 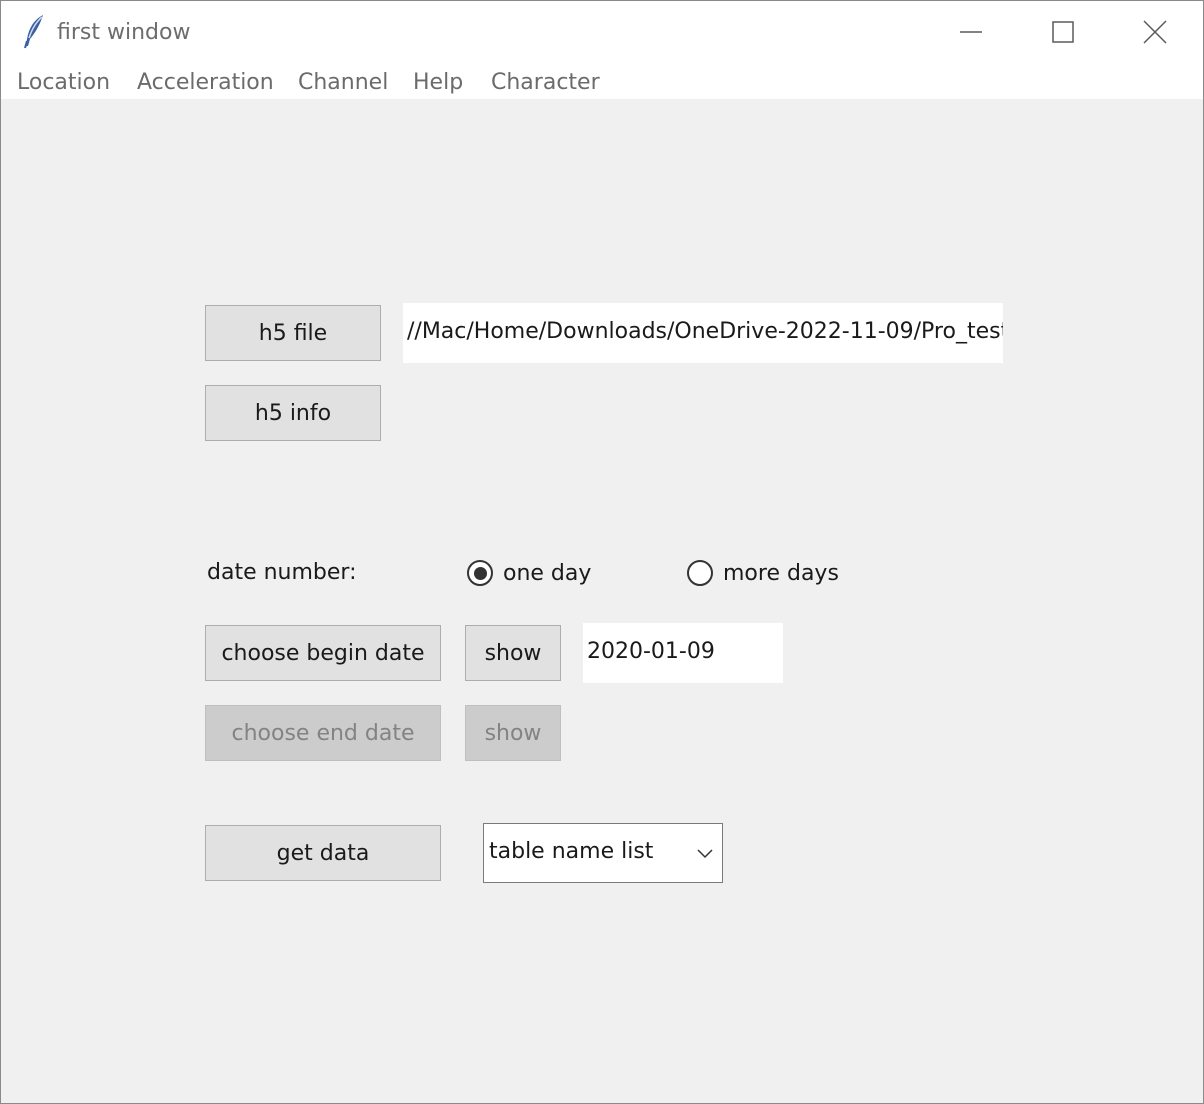 I want to click on table-name-select: table name list, so click(x=603, y=853).